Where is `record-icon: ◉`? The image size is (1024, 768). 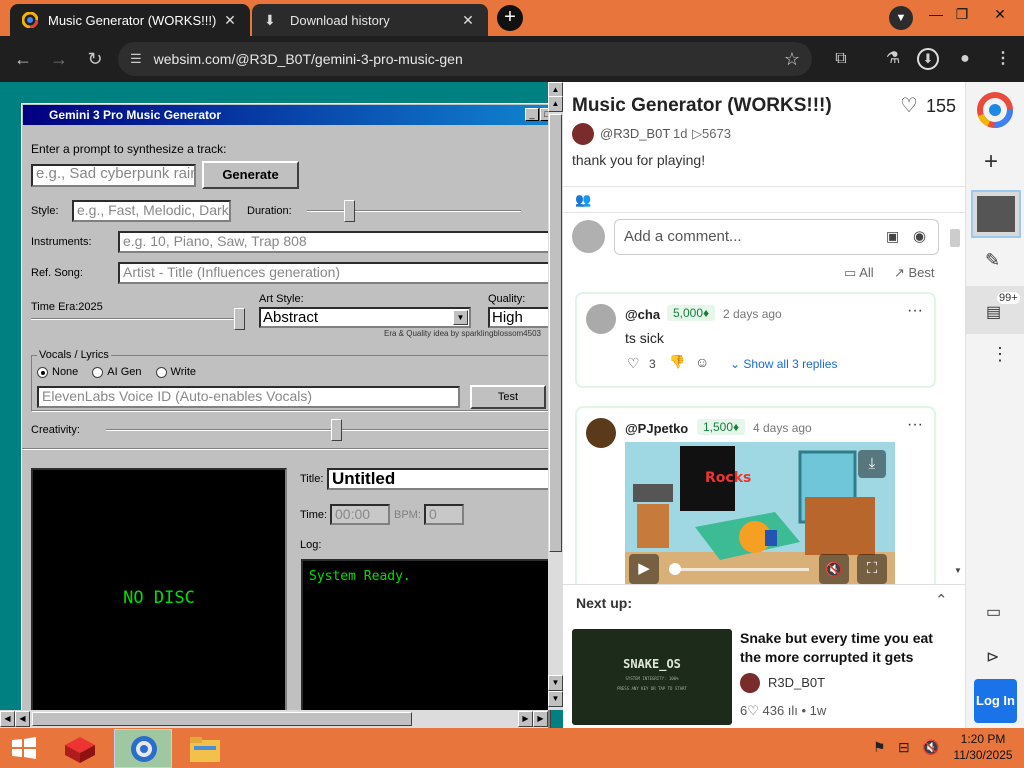 record-icon: ◉ is located at coordinates (919, 236).